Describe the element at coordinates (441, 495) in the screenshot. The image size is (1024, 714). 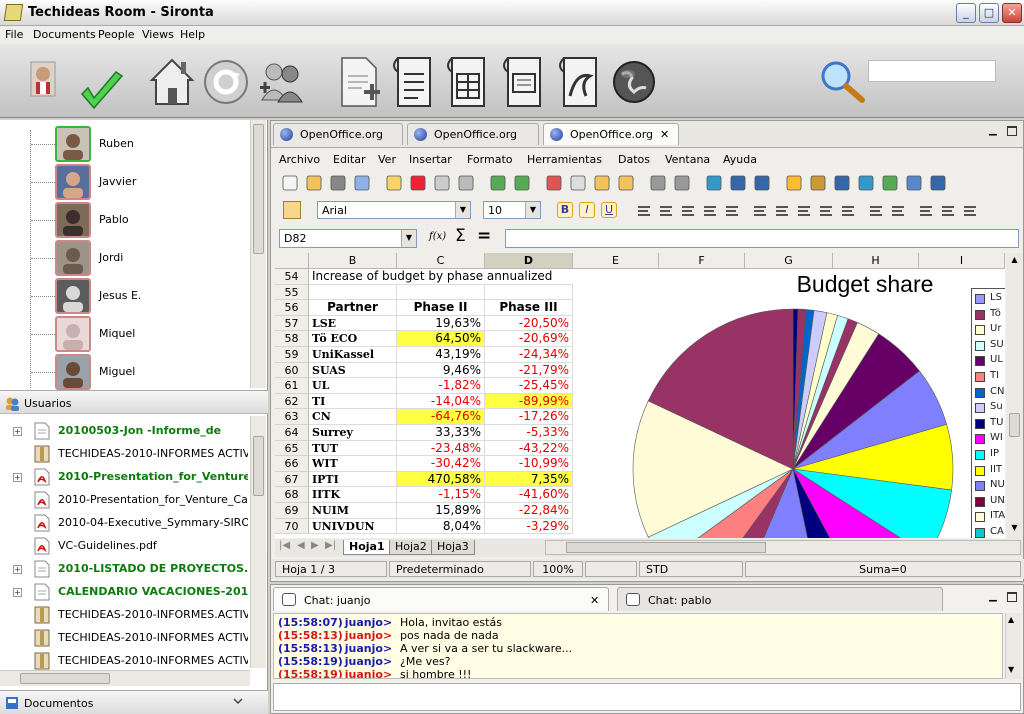
I see `cell-phase-ii: -1,15%` at that location.